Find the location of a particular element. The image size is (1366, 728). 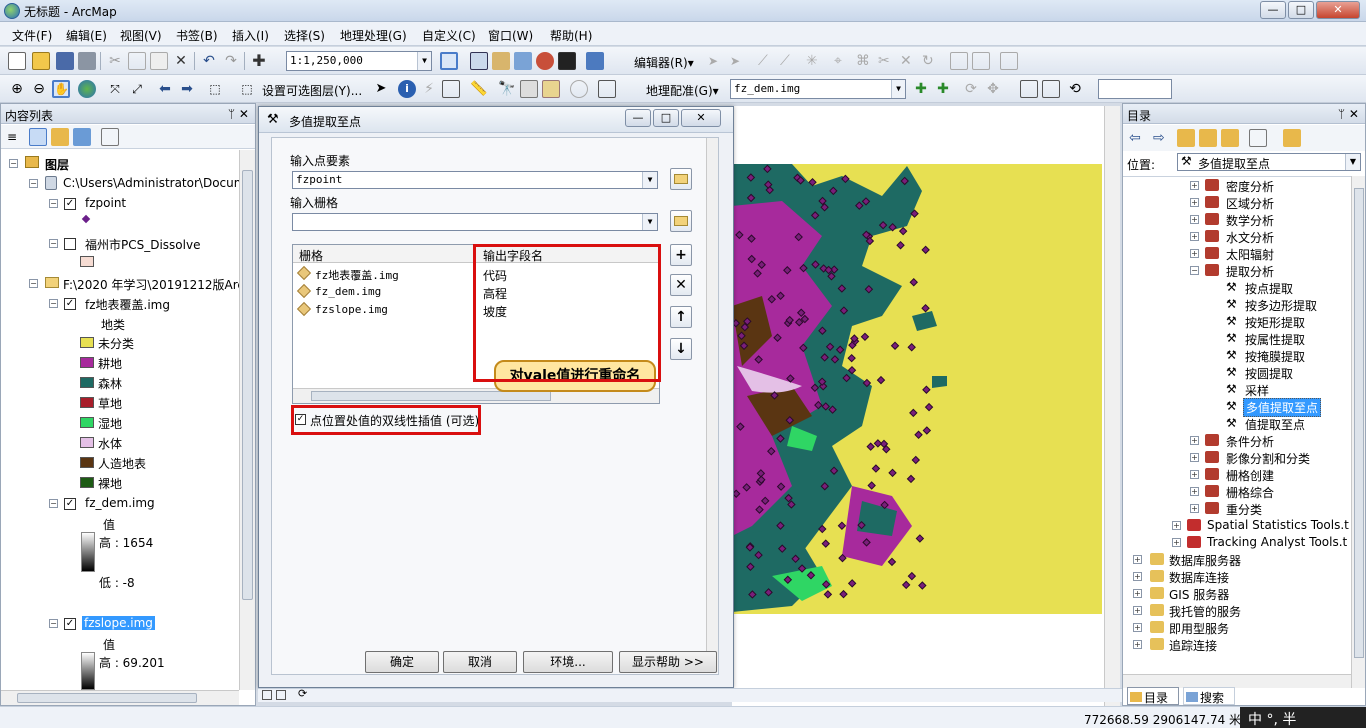

catalog-horizontal-scrollbar is located at coordinates (1237, 681).